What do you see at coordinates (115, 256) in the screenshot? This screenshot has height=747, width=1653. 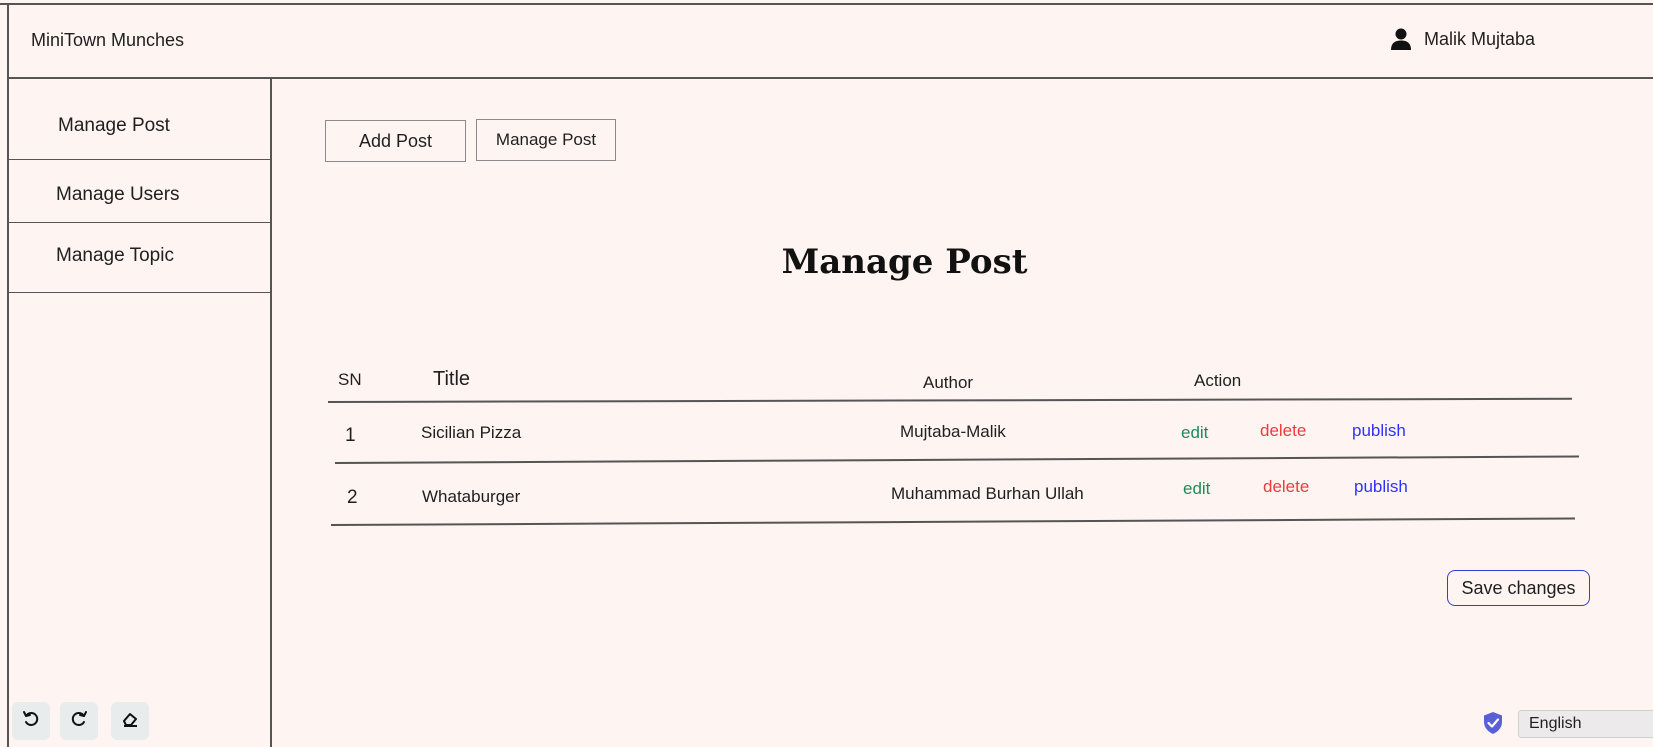 I see `sidebar-item-manage-topic: Manage Topic` at bounding box center [115, 256].